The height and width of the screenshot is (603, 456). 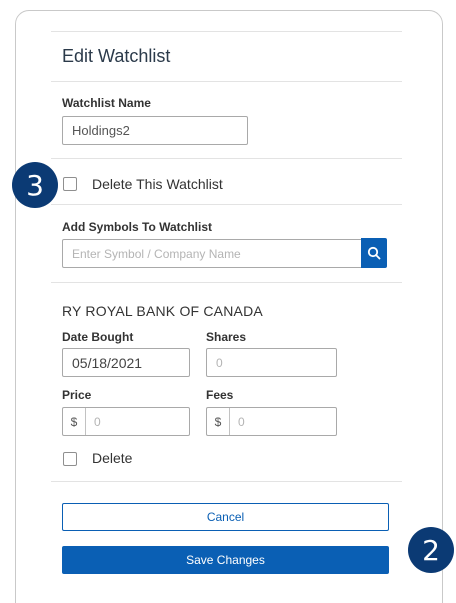 I want to click on save-changes-button: Save Changes, so click(x=225, y=560).